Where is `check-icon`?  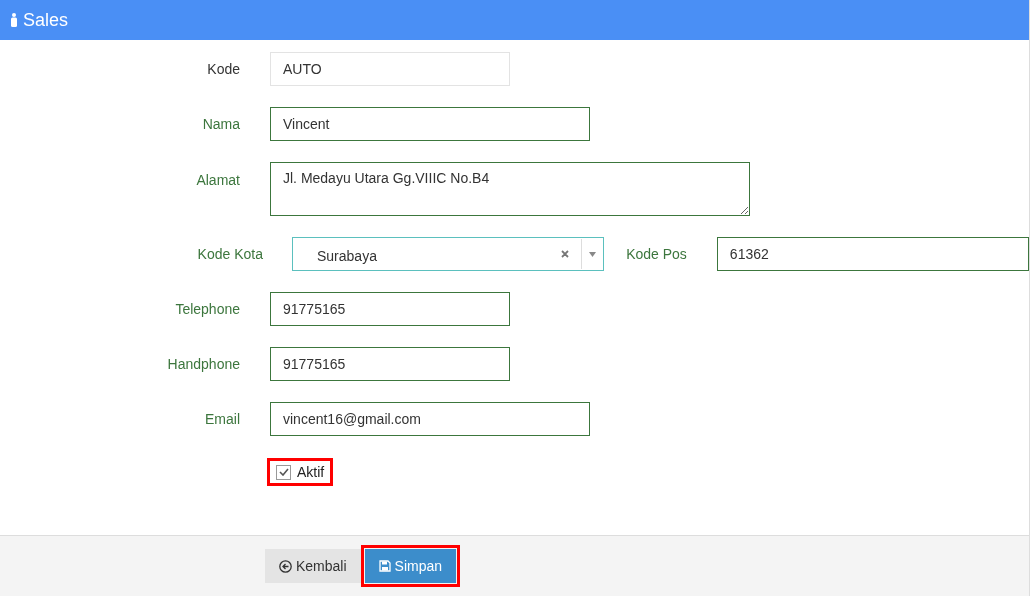 check-icon is located at coordinates (283, 472).